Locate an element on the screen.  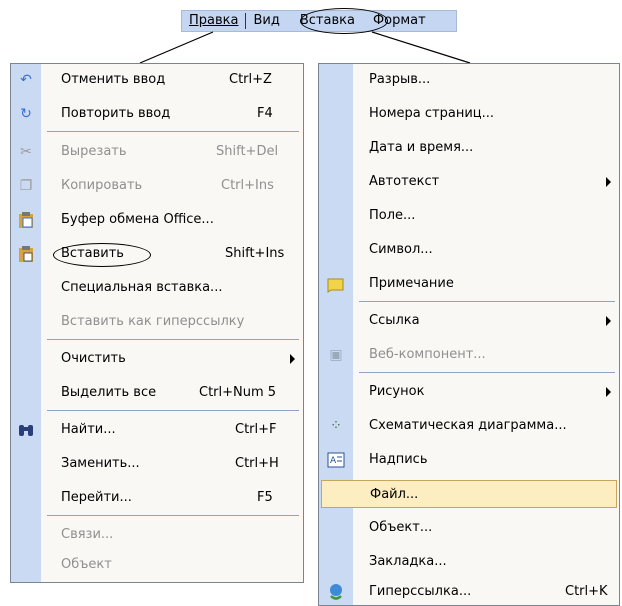
menu-item-object: Объект is located at coordinates (157, 565).